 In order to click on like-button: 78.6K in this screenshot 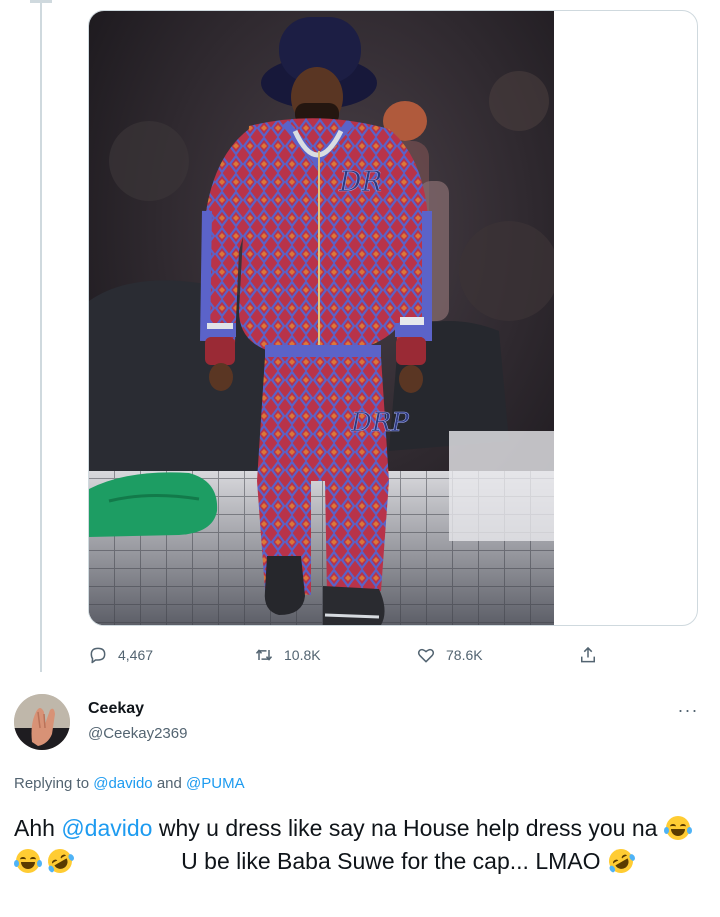, I will do `click(449, 655)`.